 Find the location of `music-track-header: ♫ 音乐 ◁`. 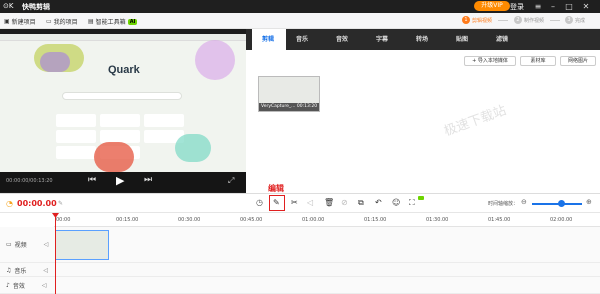

music-track-header: ♫ 音乐 ◁ is located at coordinates (27, 270).